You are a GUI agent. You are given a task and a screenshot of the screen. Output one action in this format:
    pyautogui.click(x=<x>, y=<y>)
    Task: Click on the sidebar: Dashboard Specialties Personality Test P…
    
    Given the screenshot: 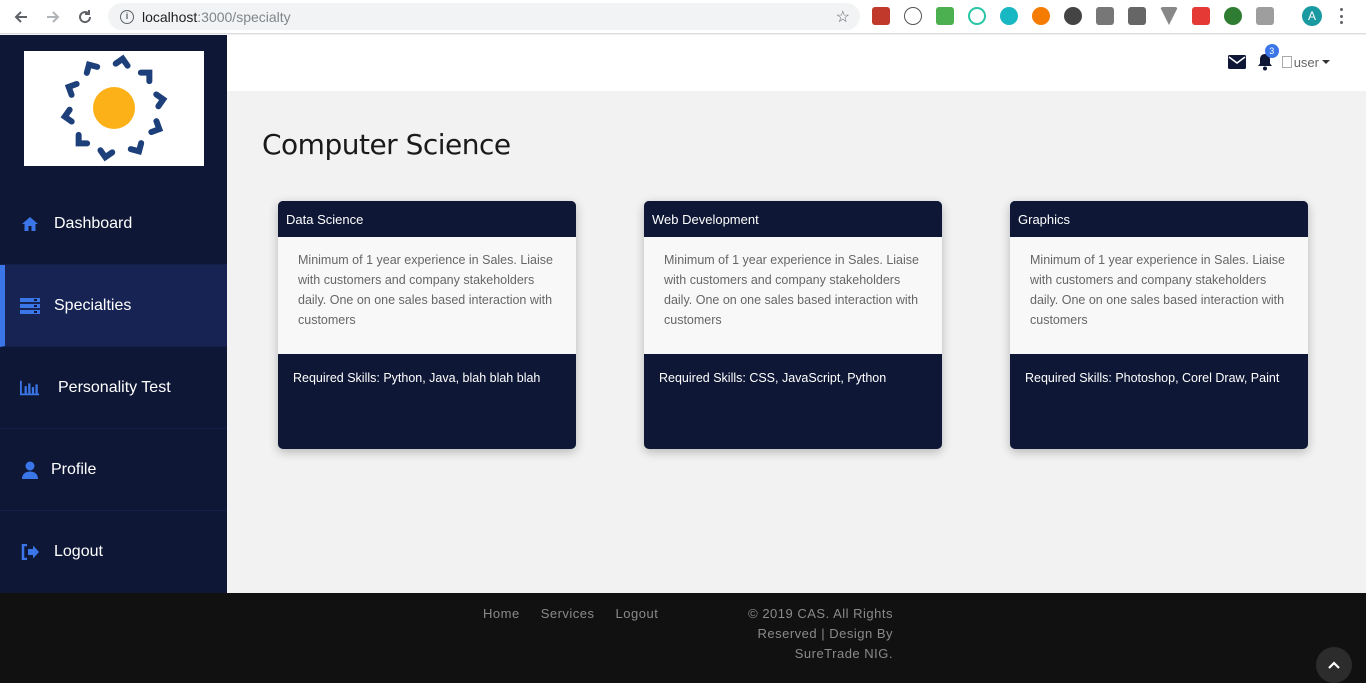 What is the action you would take?
    pyautogui.click(x=113, y=314)
    